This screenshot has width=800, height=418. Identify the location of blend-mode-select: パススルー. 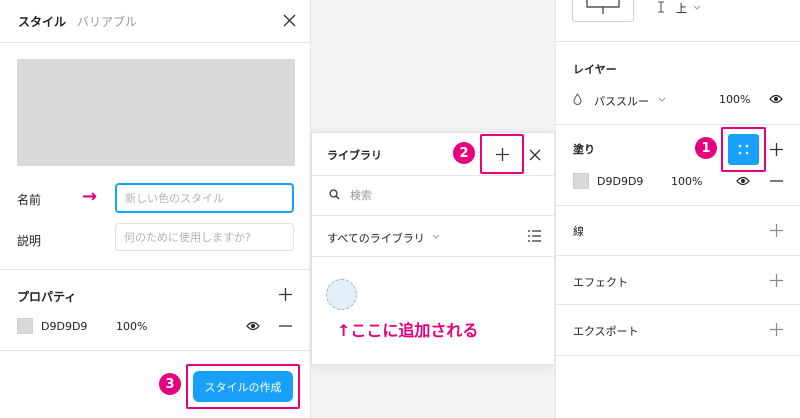
(621, 101).